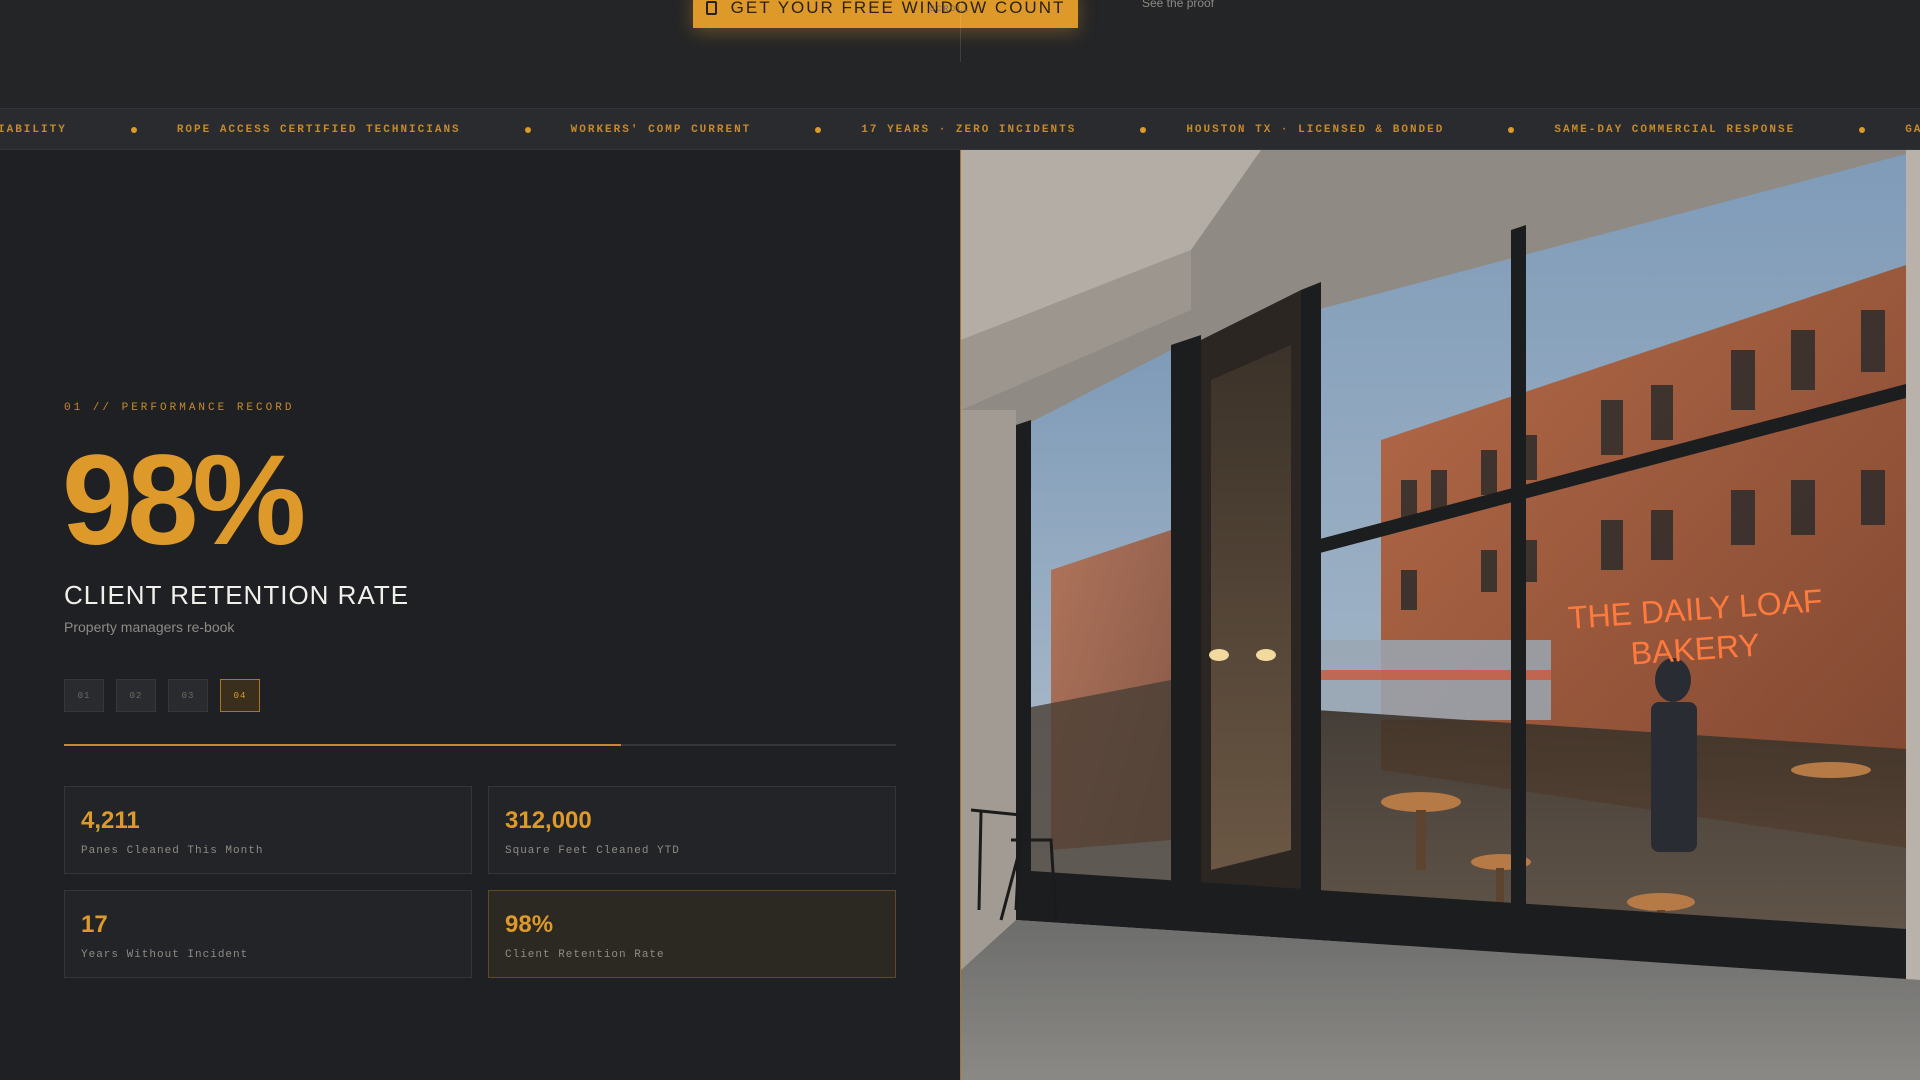 The width and height of the screenshot is (1920, 1080). What do you see at coordinates (184, 500) in the screenshot?
I see `headline-stat: 98%` at bounding box center [184, 500].